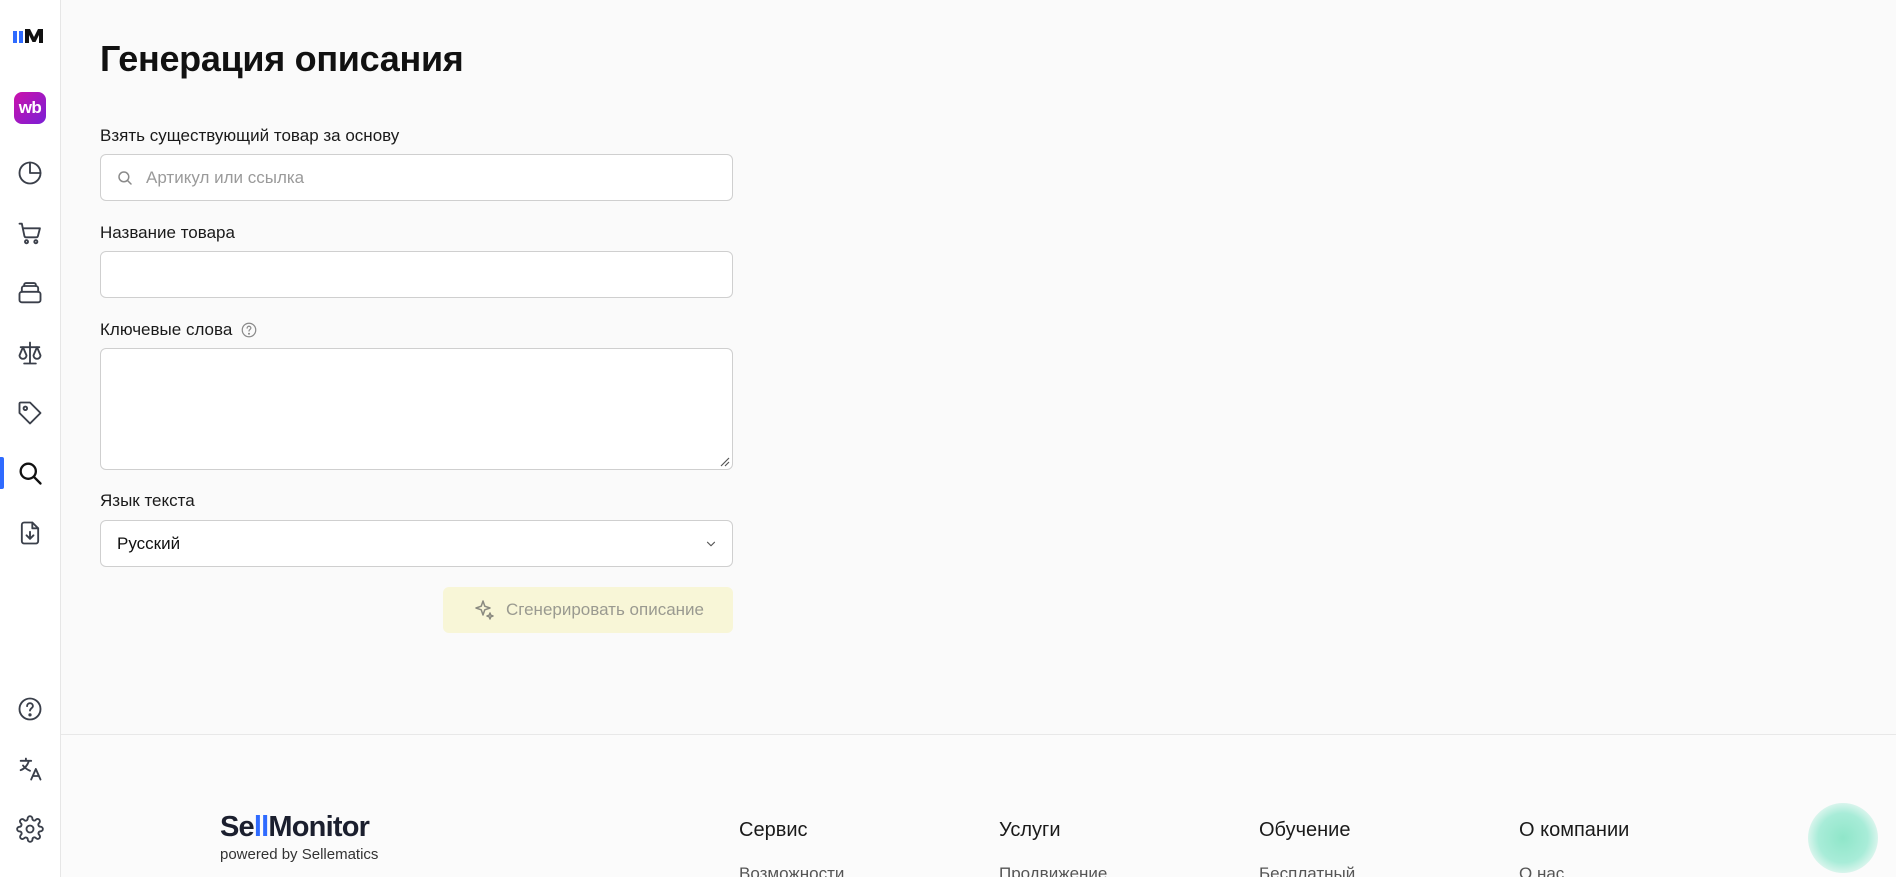 The height and width of the screenshot is (877, 1896). Describe the element at coordinates (484, 610) in the screenshot. I see `sparkle-icon` at that location.